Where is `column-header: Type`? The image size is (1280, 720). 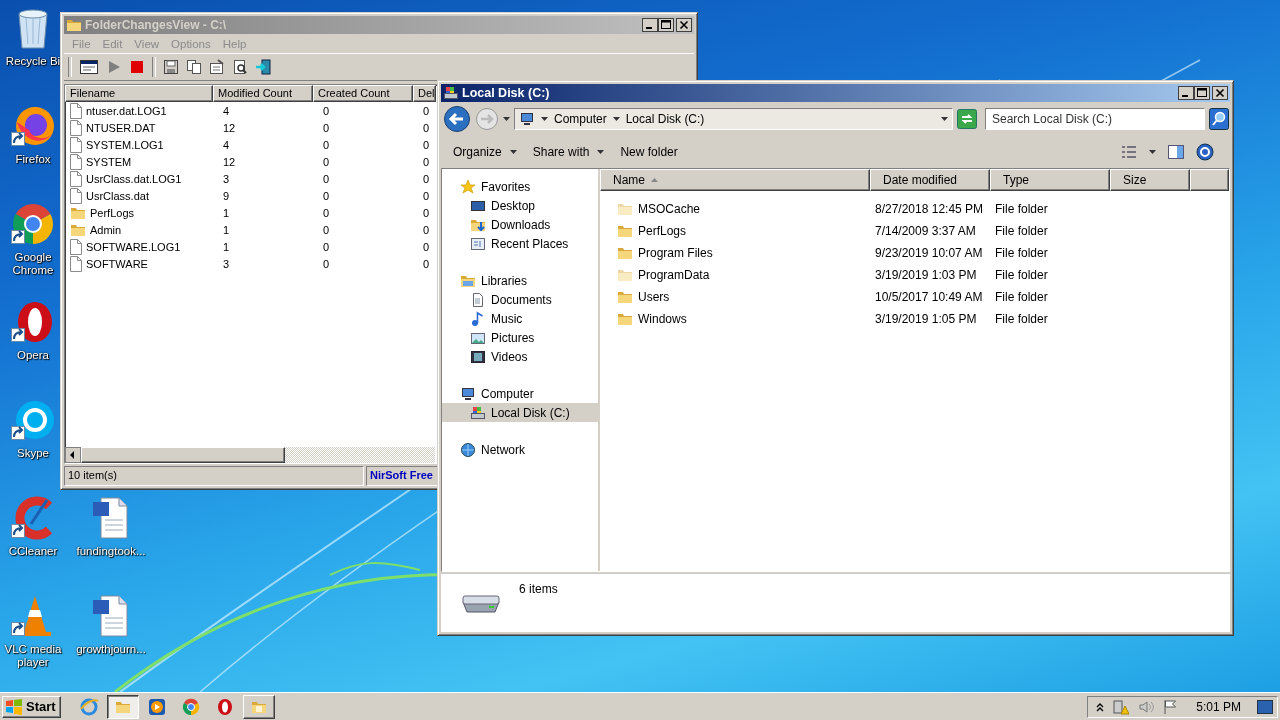
column-header: Type is located at coordinates (1050, 180).